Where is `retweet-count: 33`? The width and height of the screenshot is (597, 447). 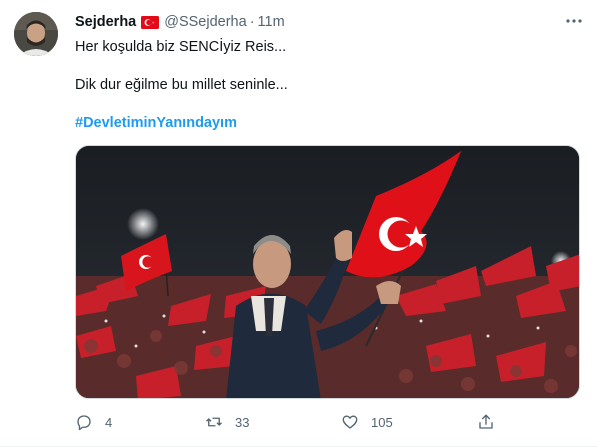
retweet-count: 33 is located at coordinates (242, 422).